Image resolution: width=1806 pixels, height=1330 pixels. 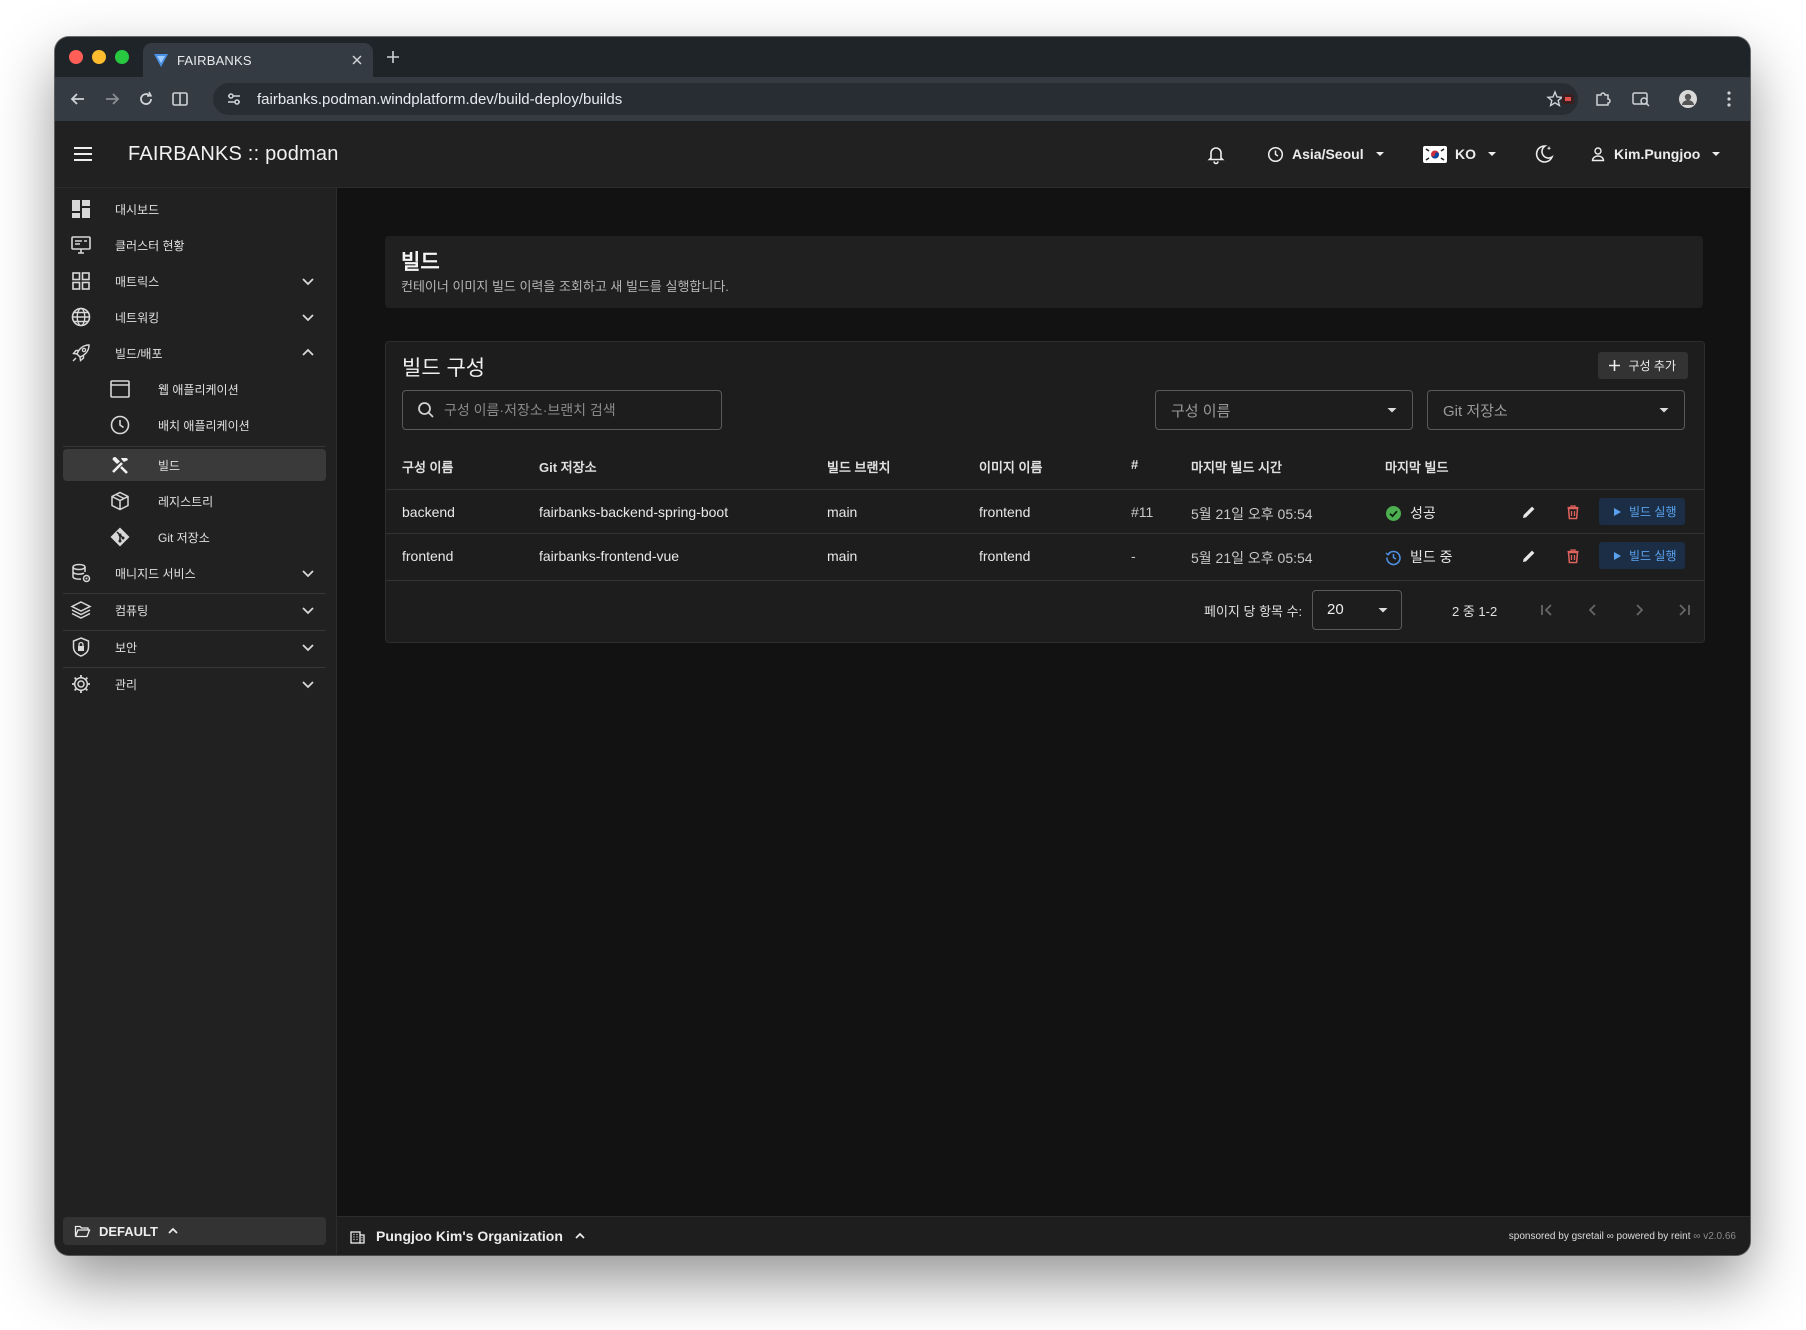 I want to click on sidebar-item-web-applications: 웹 애플리케이션, so click(x=194, y=389).